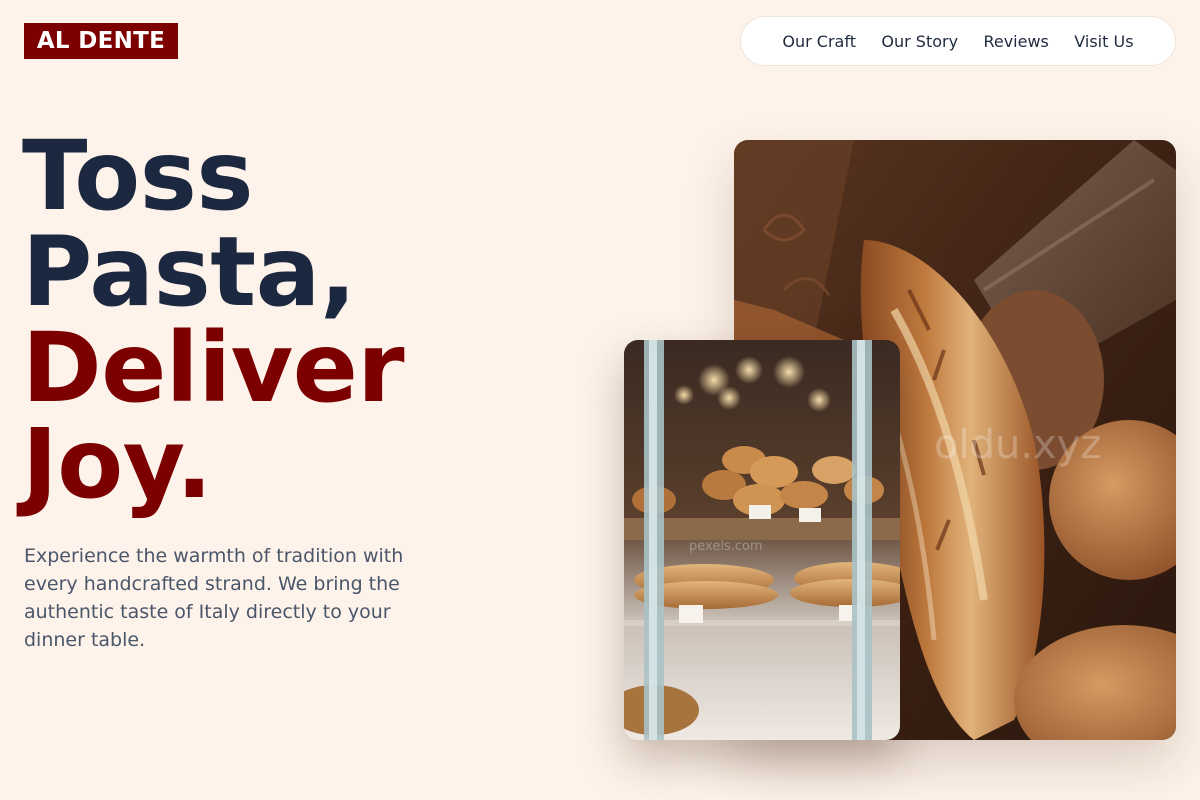 This screenshot has width=1200, height=800. What do you see at coordinates (189, 272) in the screenshot?
I see `headline-line-2: Pasta,` at bounding box center [189, 272].